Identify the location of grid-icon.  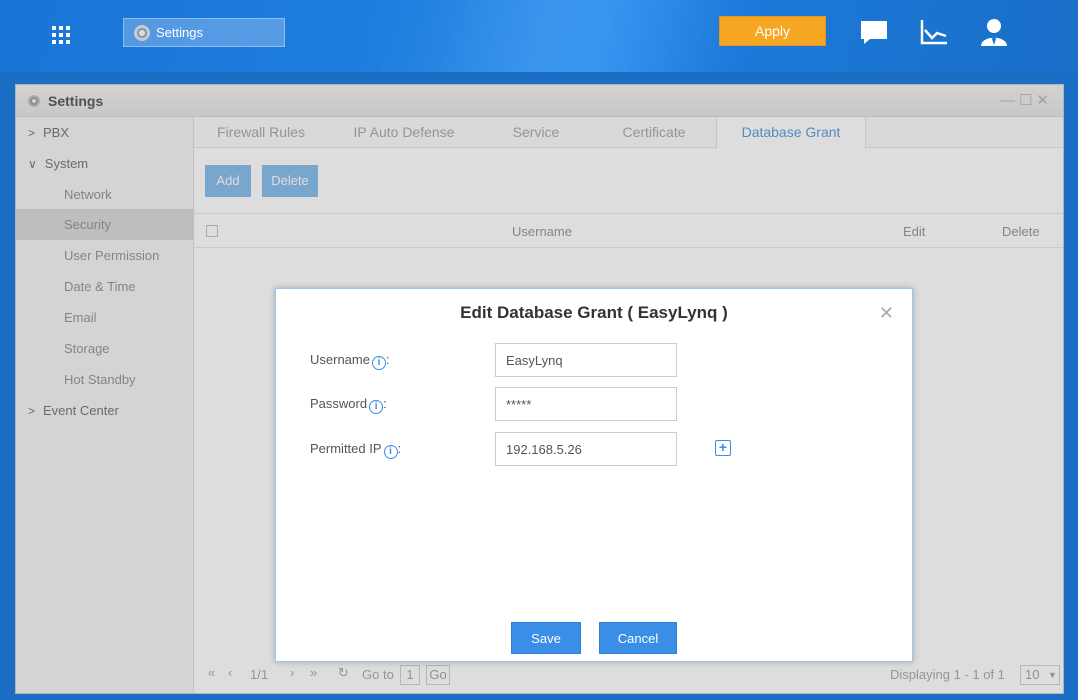
(61, 35).